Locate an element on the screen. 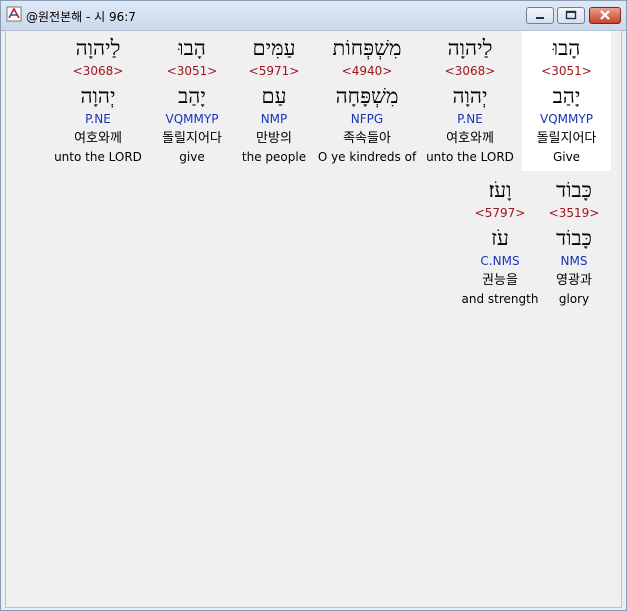 This screenshot has height=611, width=627. minimize-icon is located at coordinates (540, 18).